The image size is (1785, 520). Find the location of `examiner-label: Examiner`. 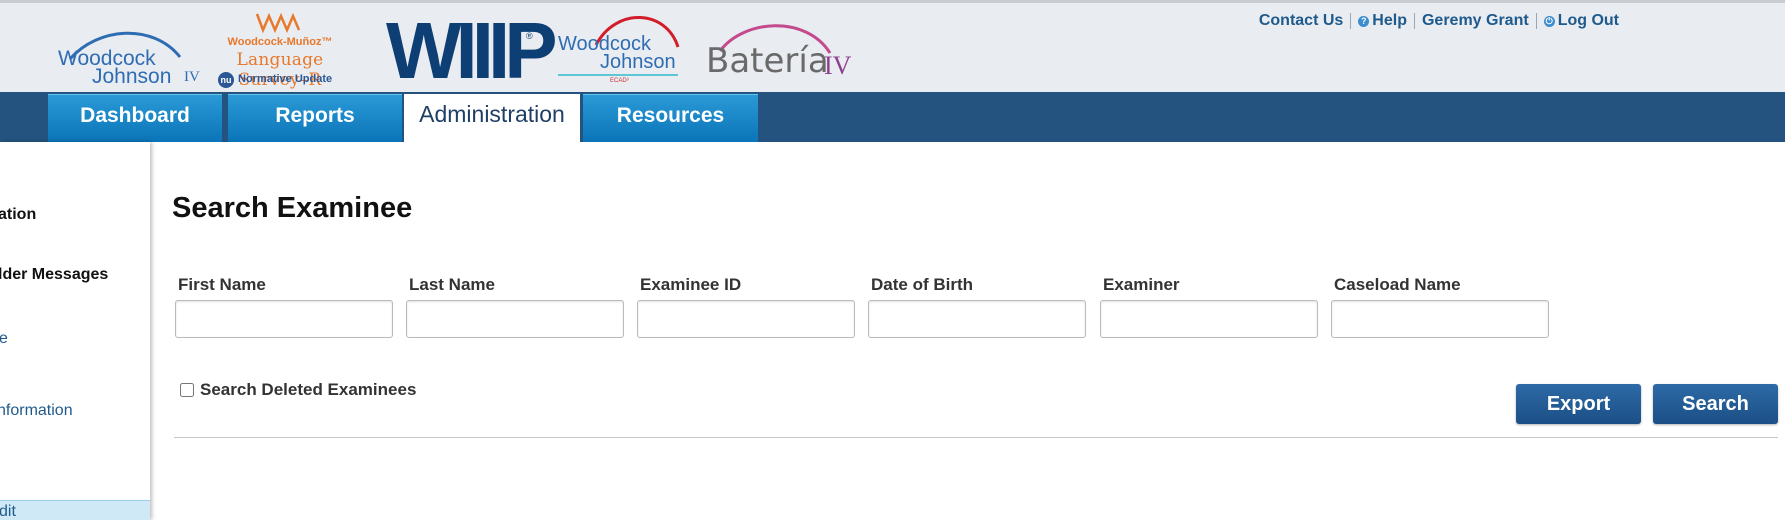

examiner-label: Examiner is located at coordinates (1141, 284).